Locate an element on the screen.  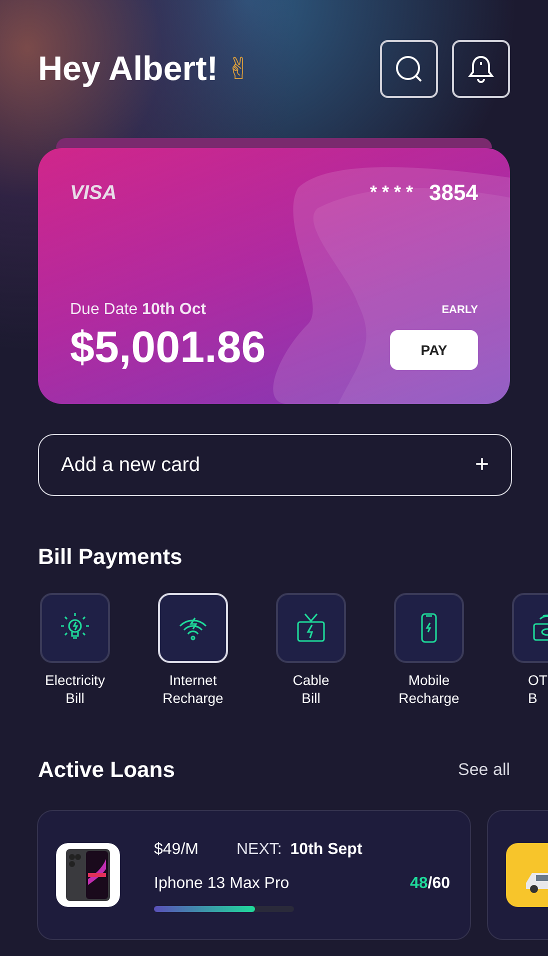
loan-name: Iphone 13 Max Pro is located at coordinates (222, 884).